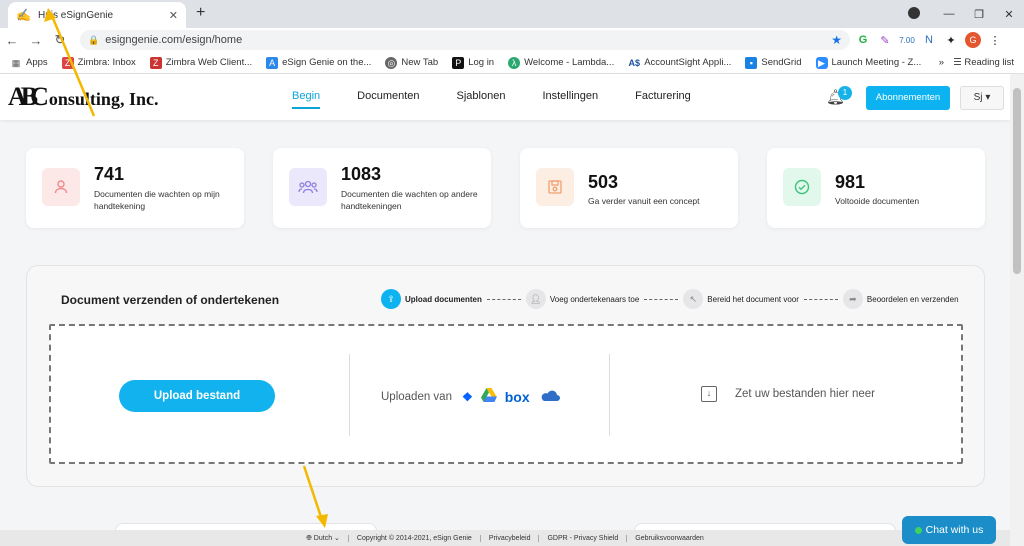  What do you see at coordinates (391, 62) in the screenshot?
I see `globe-icon: ◎` at bounding box center [391, 62].